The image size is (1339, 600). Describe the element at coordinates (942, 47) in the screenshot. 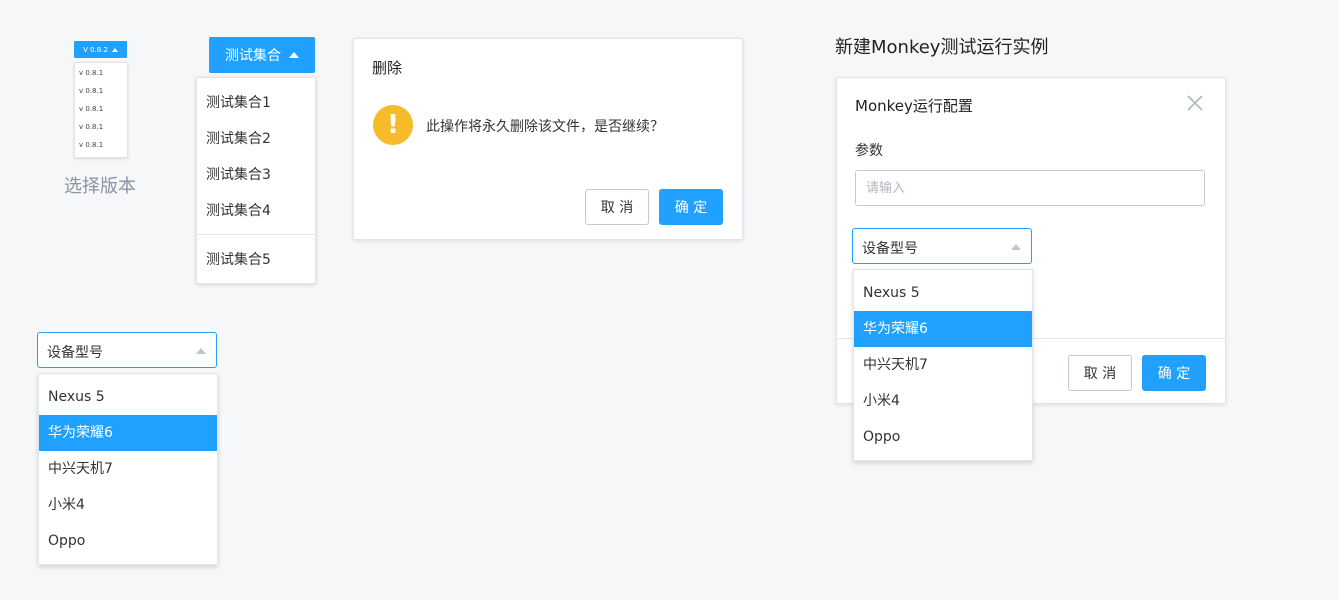

I see `section-heading: 新建Monkey测试运行实例` at that location.